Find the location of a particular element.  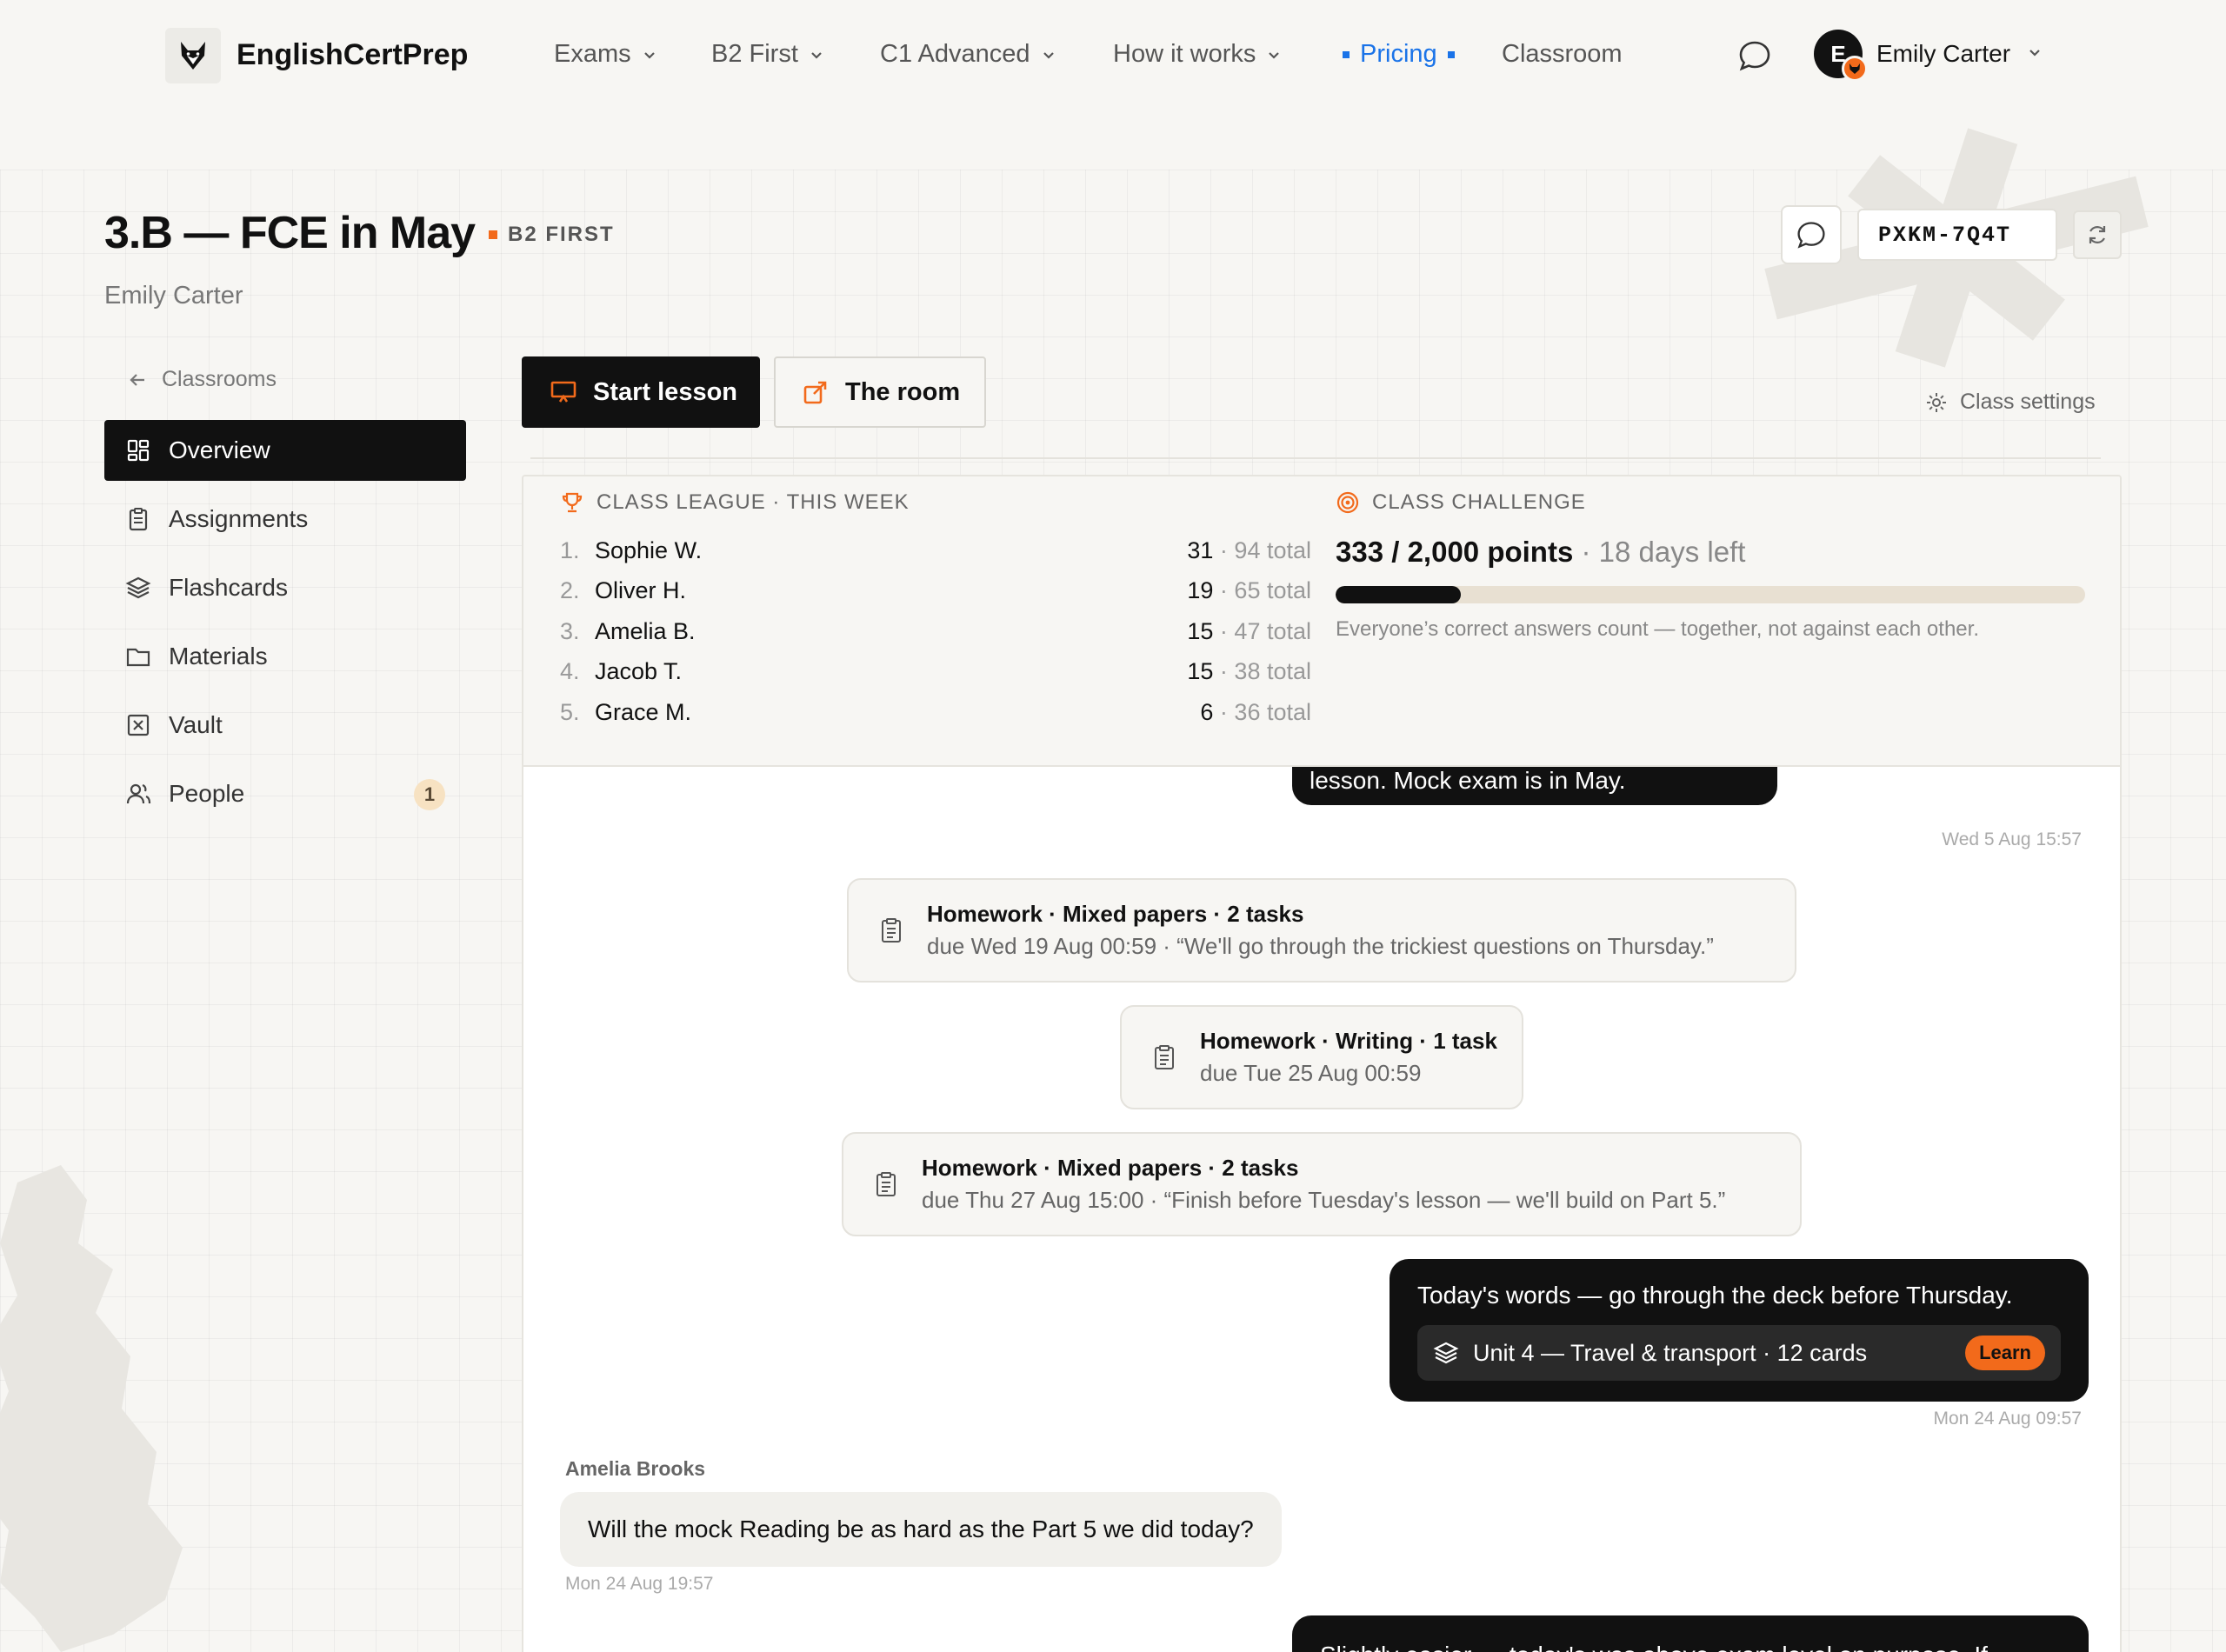

challenge-progress-fill is located at coordinates (1398, 594).